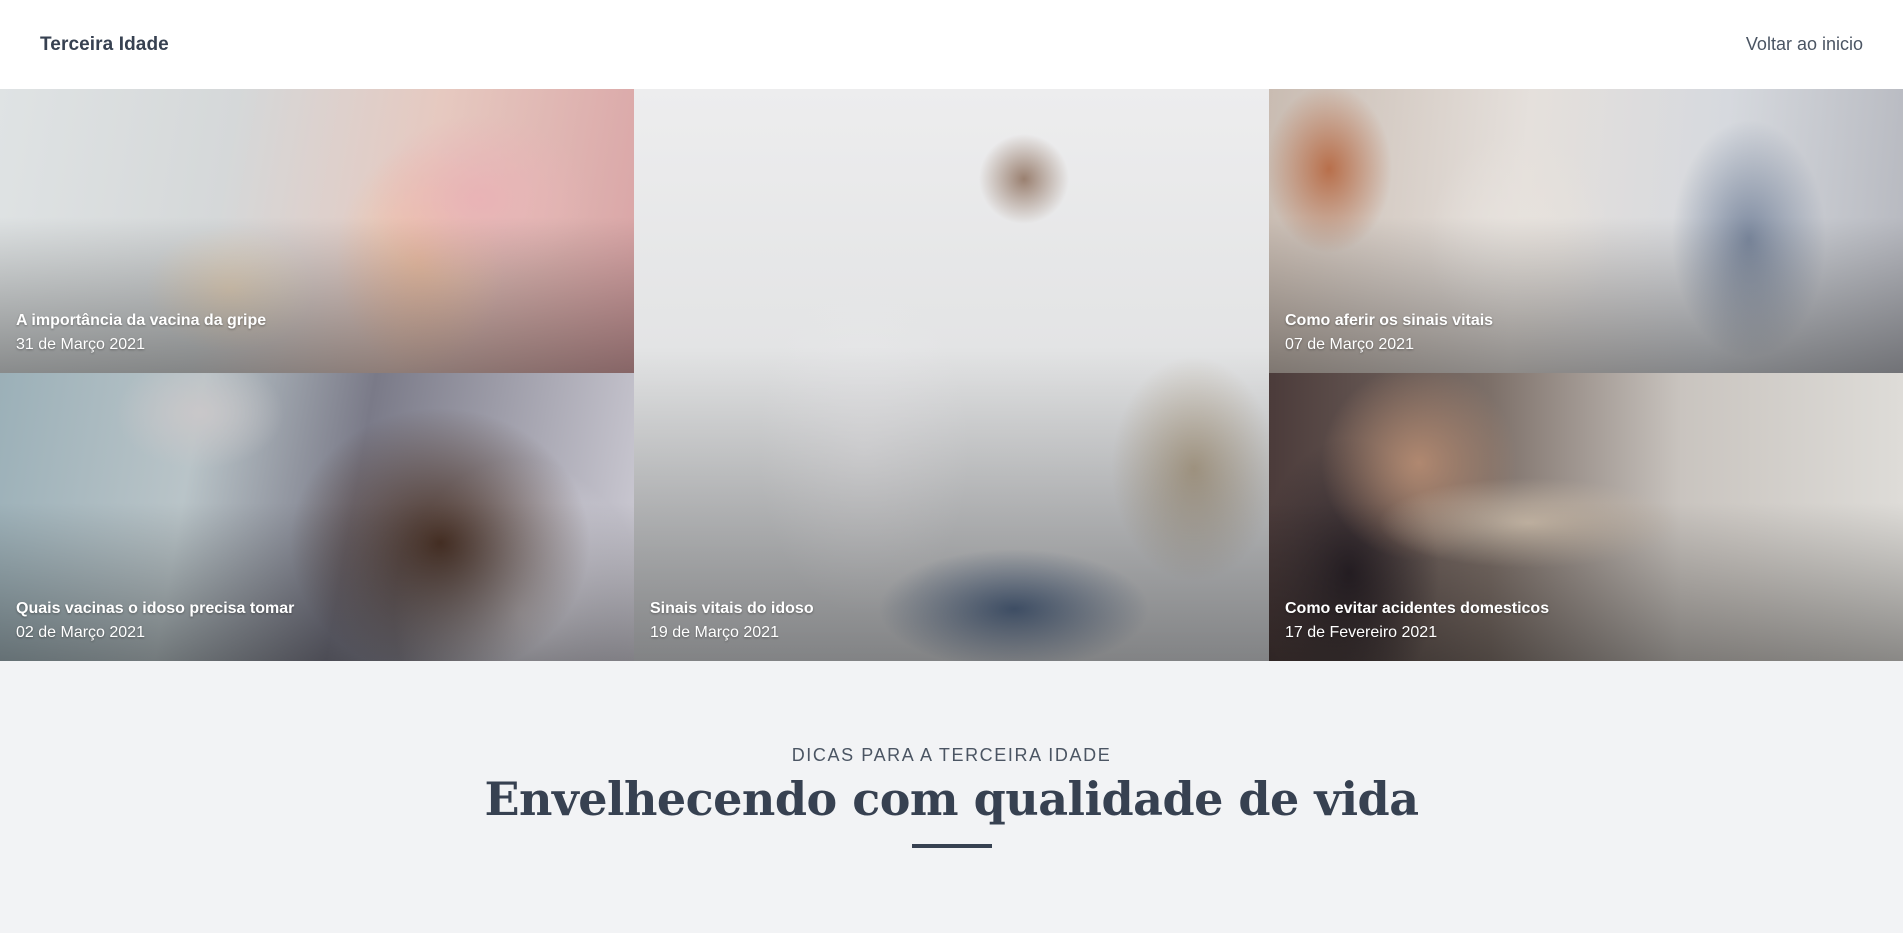 The width and height of the screenshot is (1903, 933). I want to click on top-navigation-bar: Terceira Idade Voltar ao inicio, so click(951, 44).